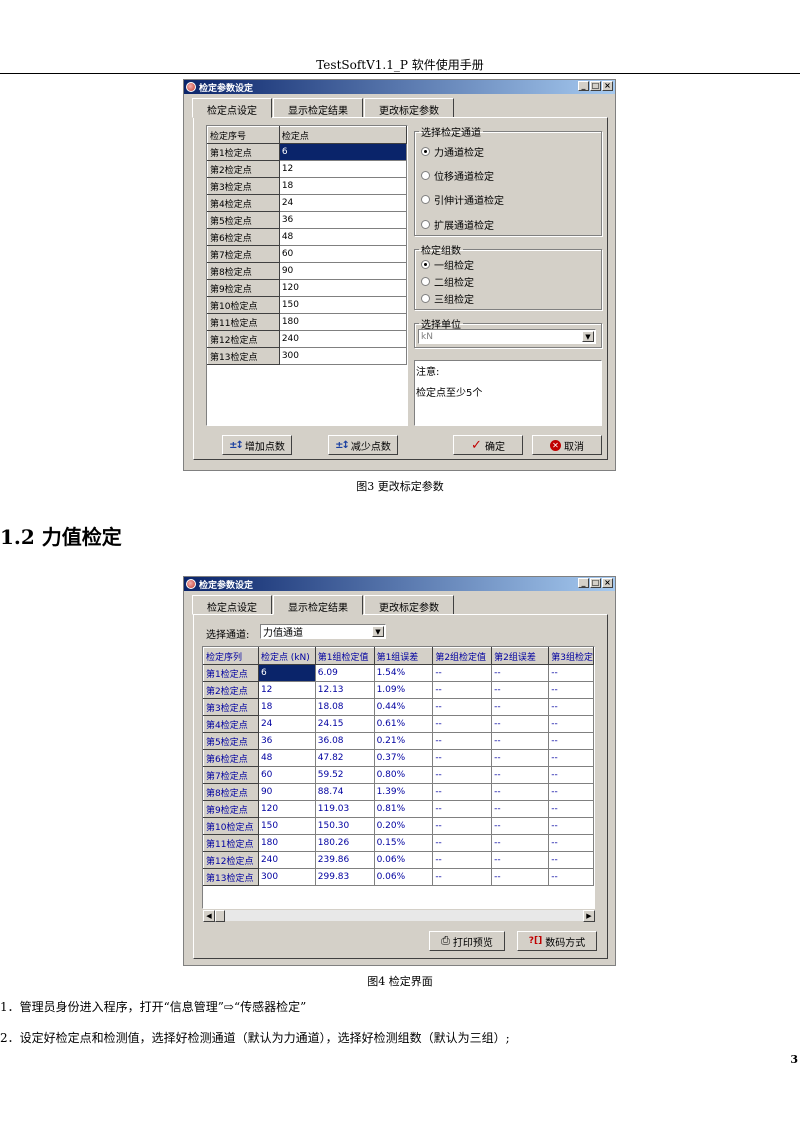 The height and width of the screenshot is (1131, 800). I want to click on result-cell: 119.03, so click(344, 809).